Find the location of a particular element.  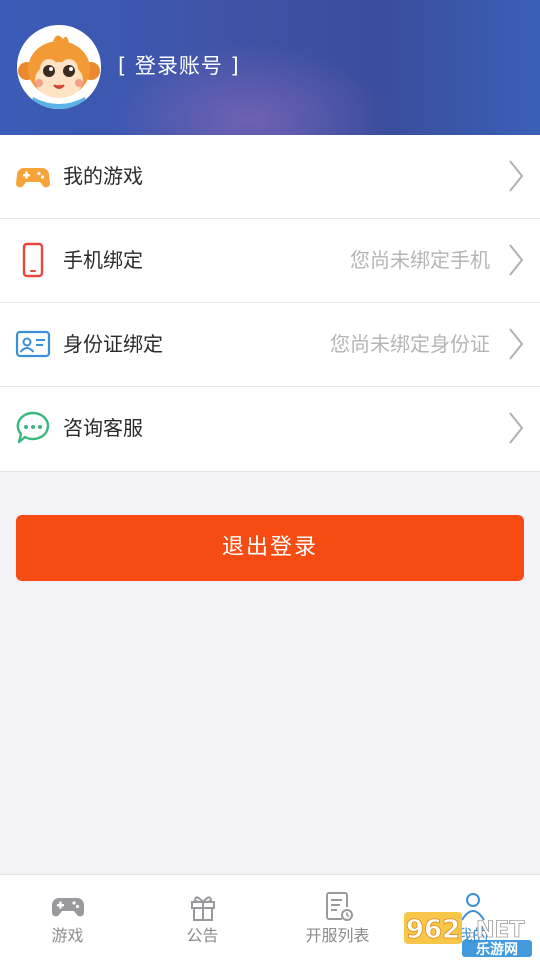

watermark-suffix: .NET is located at coordinates (496, 930).